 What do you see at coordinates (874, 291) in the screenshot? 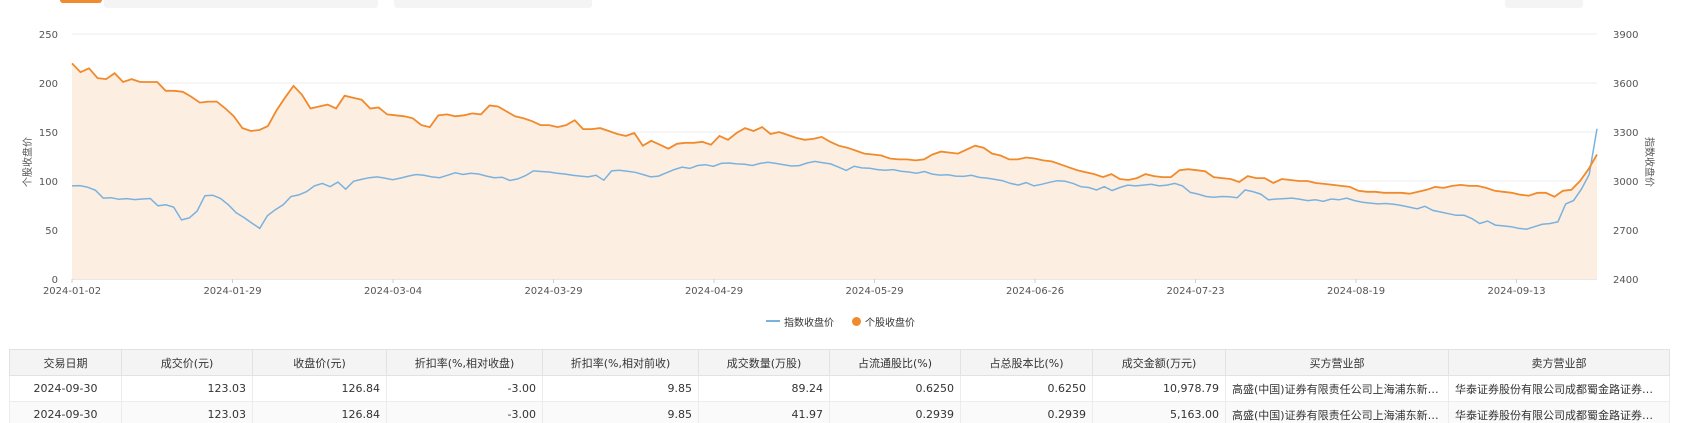
I see `x-tick-label: 2024-05-29` at bounding box center [874, 291].